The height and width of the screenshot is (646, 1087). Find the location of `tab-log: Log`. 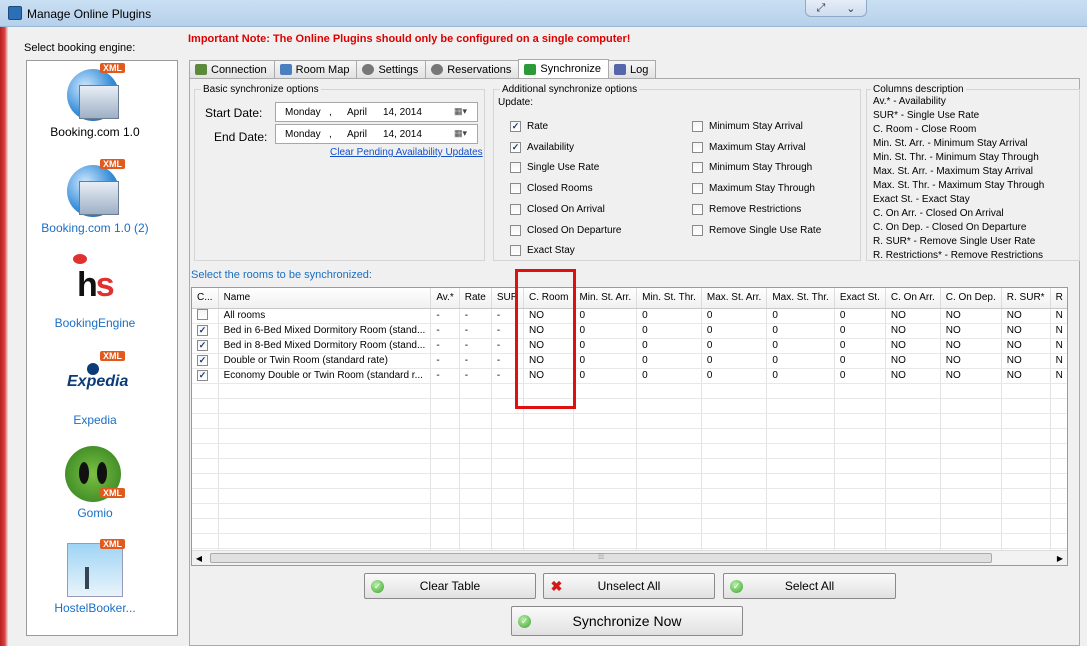

tab-log: Log is located at coordinates (632, 69).